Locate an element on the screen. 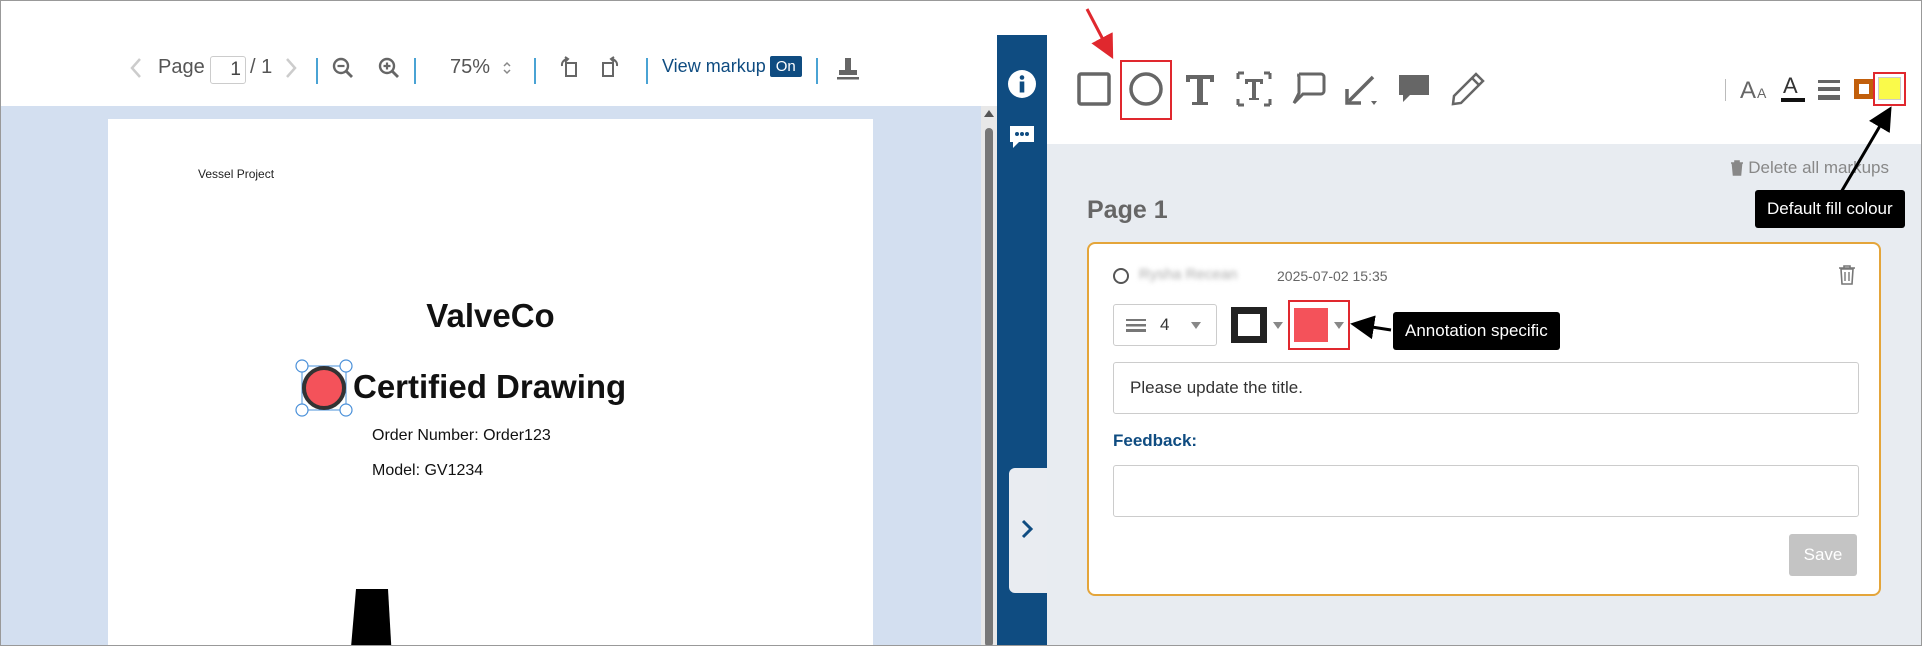 The width and height of the screenshot is (1922, 646). document-scrollbar is located at coordinates (989, 375).